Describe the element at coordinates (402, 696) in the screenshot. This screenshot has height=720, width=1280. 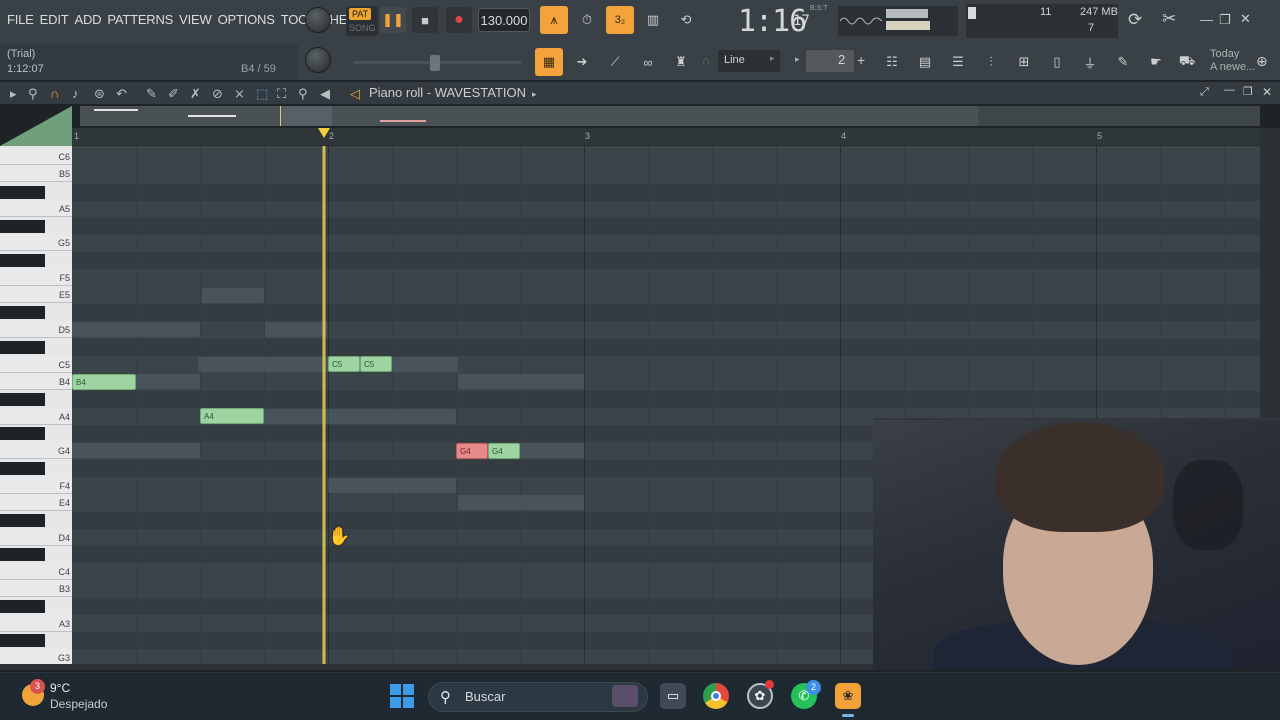
I see `start-button` at that location.